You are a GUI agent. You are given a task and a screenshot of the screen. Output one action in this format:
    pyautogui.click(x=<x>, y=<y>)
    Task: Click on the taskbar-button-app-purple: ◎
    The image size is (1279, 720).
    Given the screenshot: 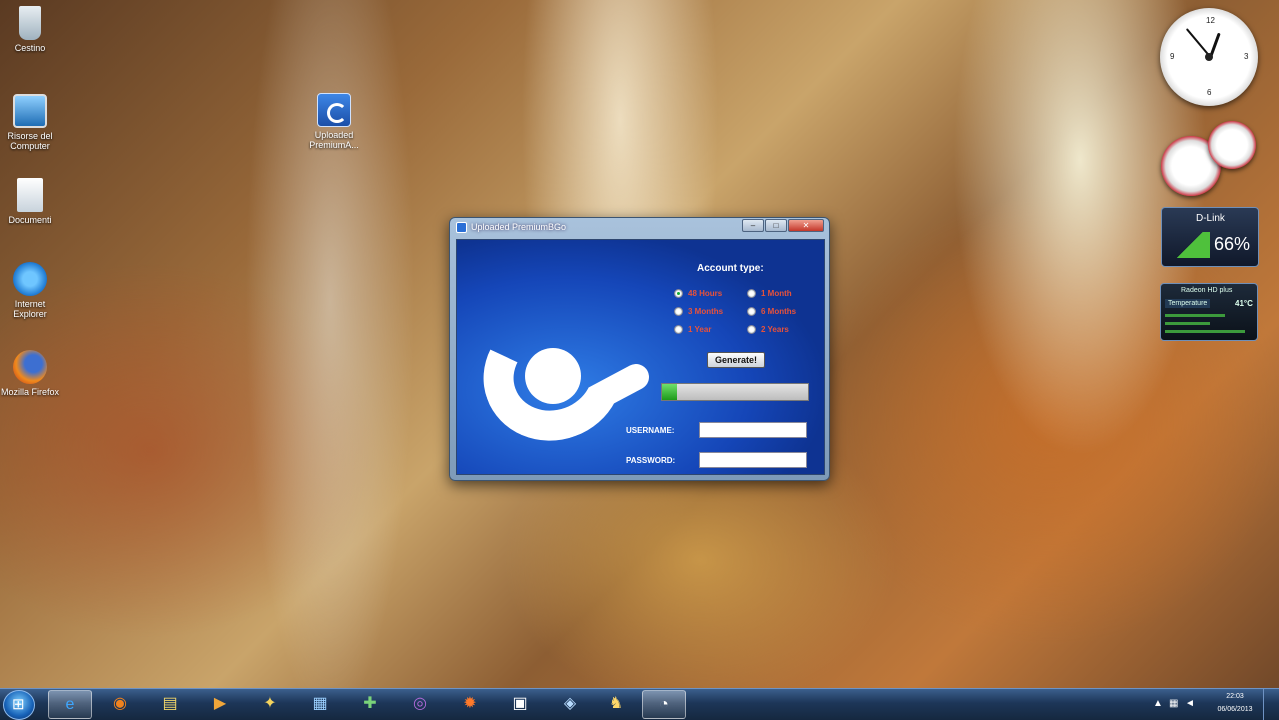 What is the action you would take?
    pyautogui.click(x=420, y=704)
    